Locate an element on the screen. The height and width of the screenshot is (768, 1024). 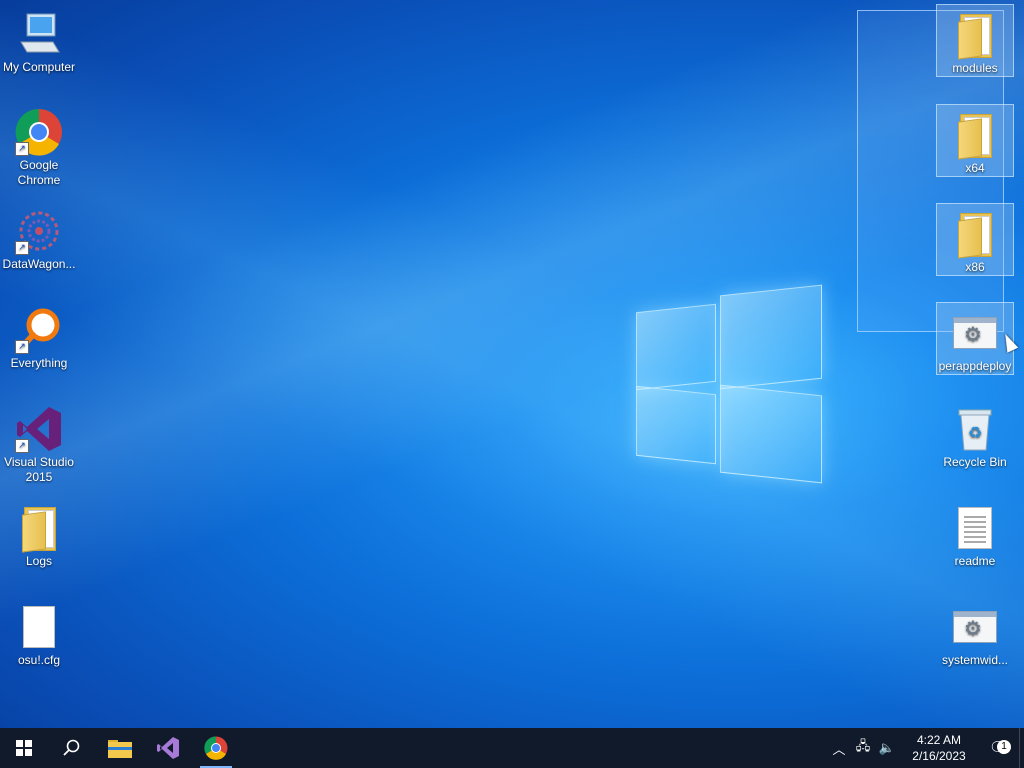
search-button is located at coordinates (72, 748).